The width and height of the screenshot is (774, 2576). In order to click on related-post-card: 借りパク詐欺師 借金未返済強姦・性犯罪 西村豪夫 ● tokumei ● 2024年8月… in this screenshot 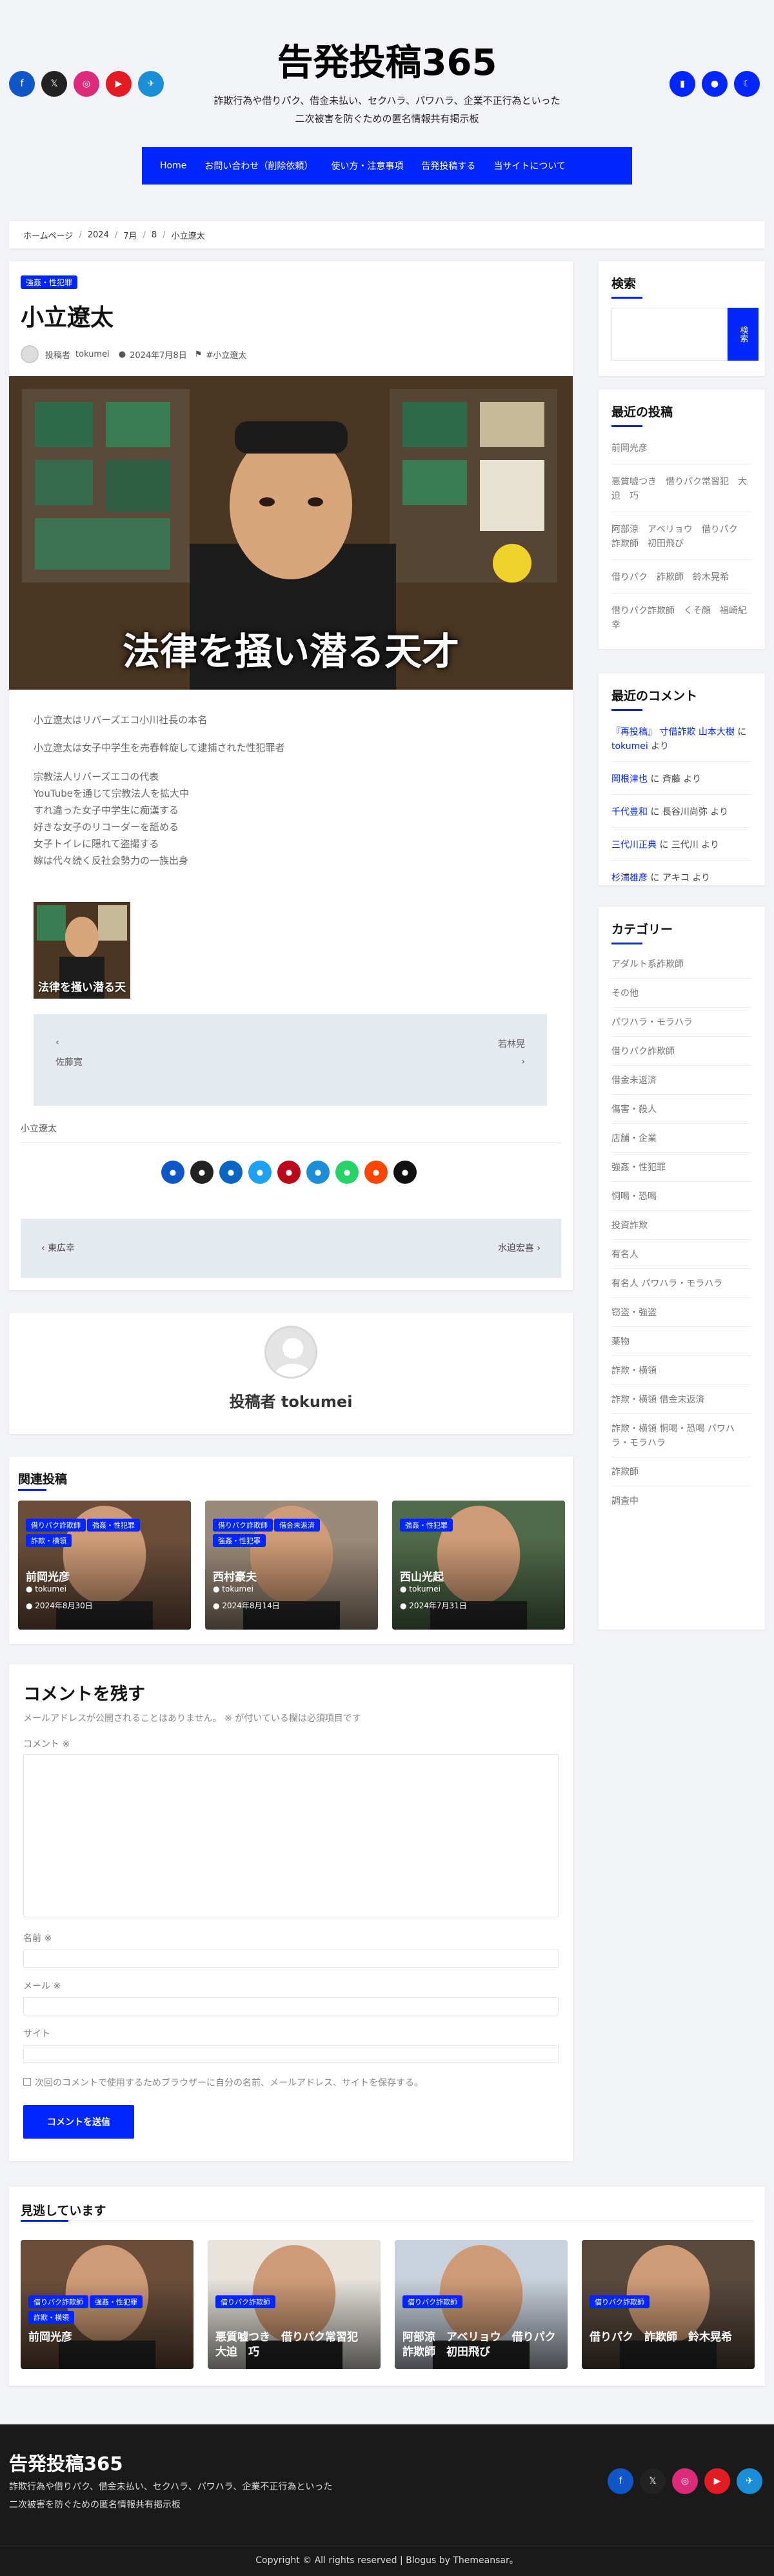, I will do `click(291, 1565)`.